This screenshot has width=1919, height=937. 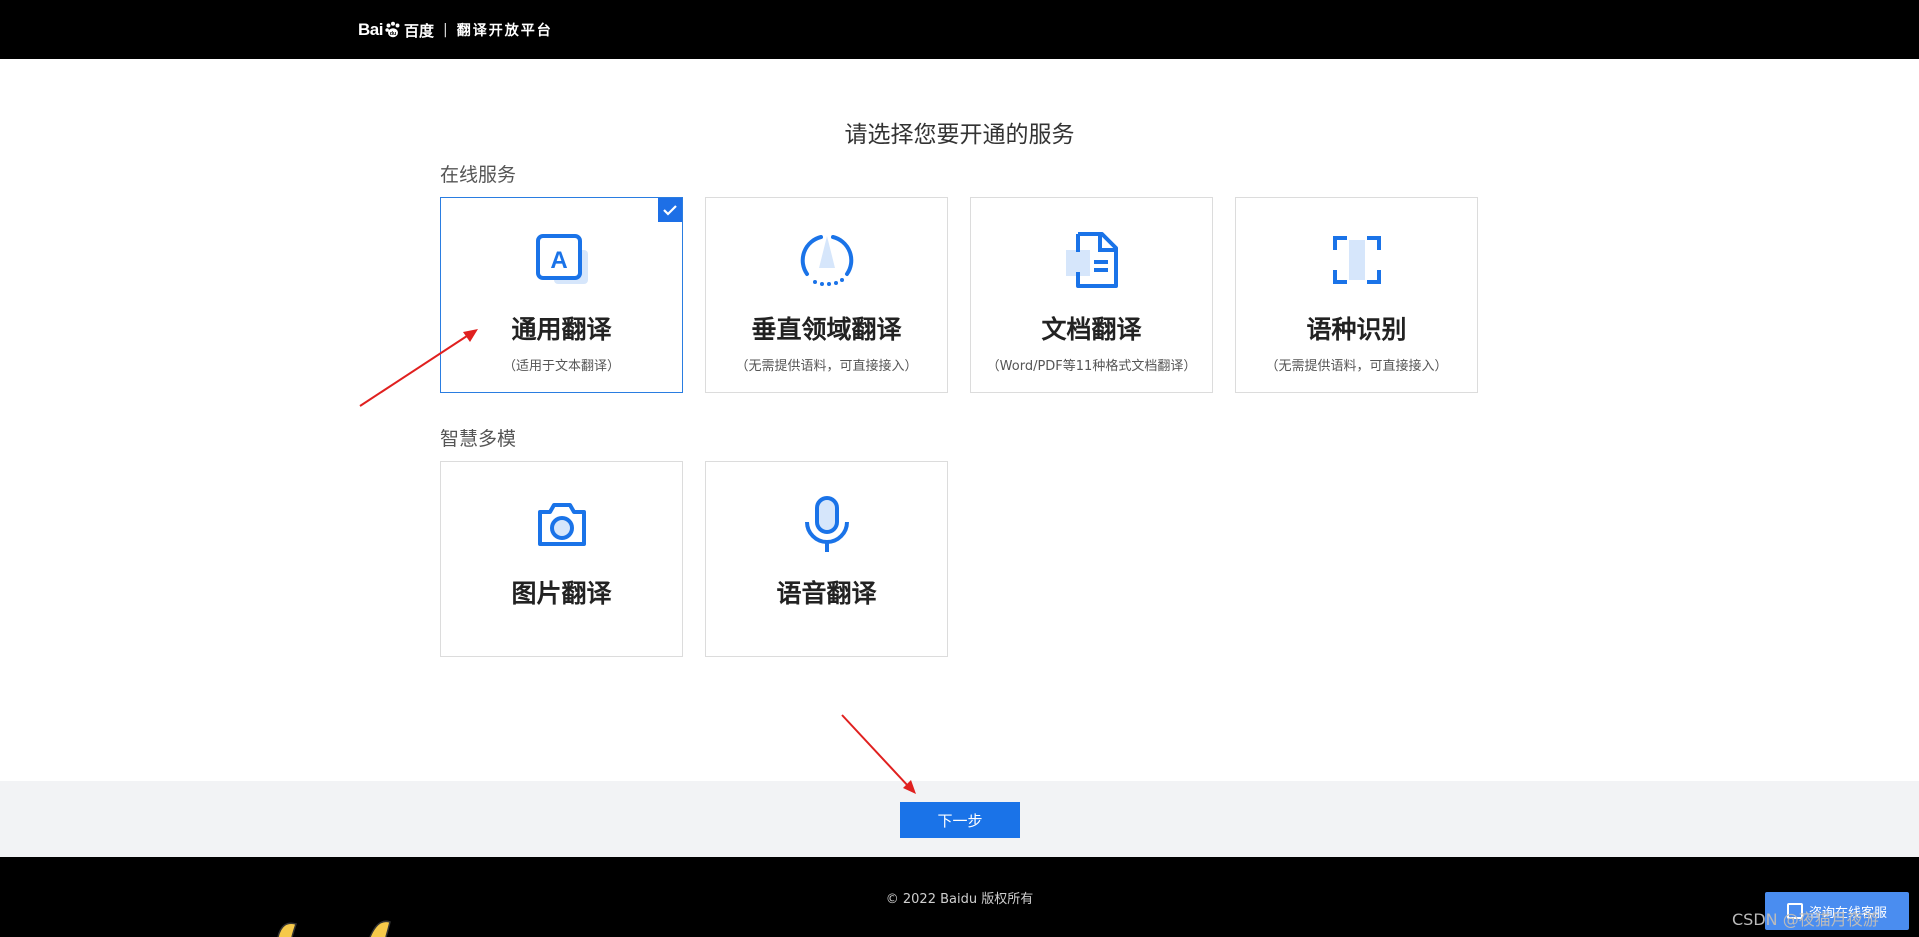 I want to click on domain-translate-icon, so click(x=827, y=260).